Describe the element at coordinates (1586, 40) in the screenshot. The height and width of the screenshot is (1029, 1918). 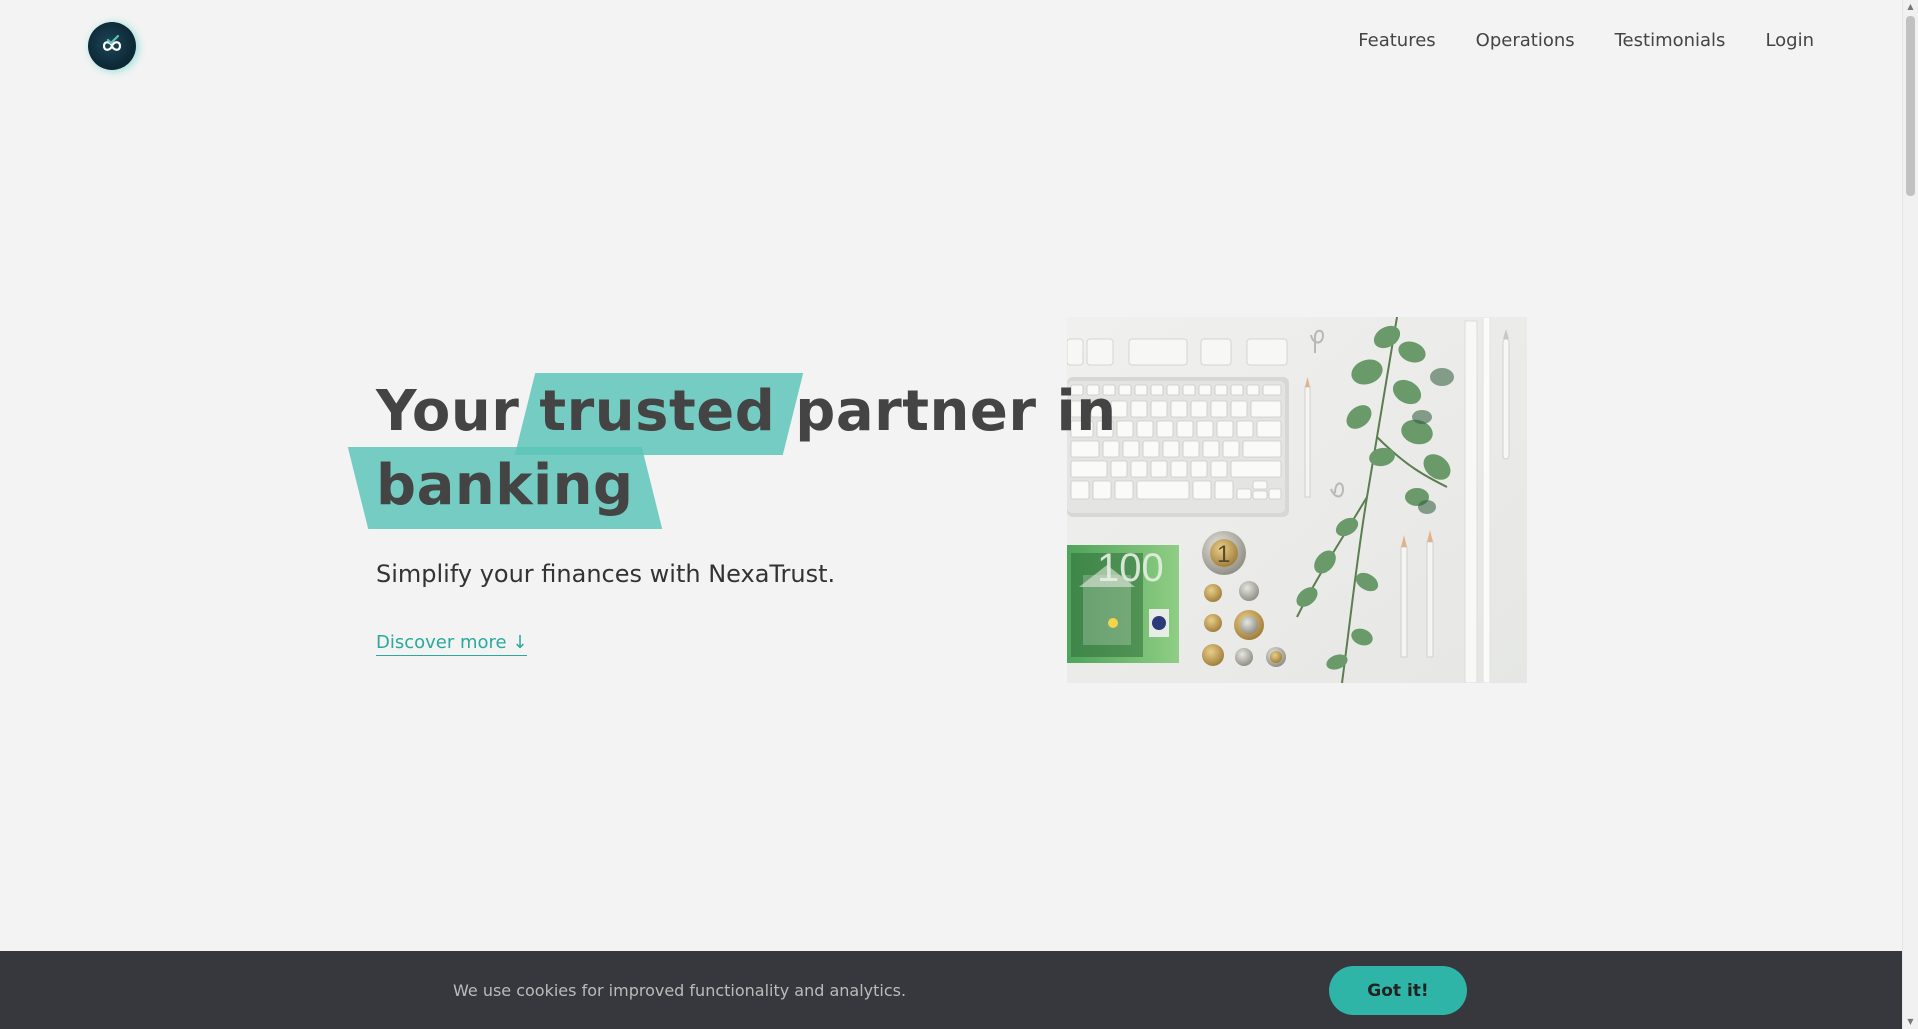
I see `main-nav: Features Operations Testimonials Login` at that location.